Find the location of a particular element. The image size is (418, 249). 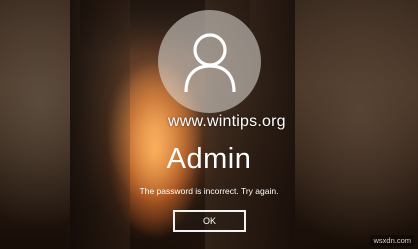

username-label: Admin is located at coordinates (209, 159).